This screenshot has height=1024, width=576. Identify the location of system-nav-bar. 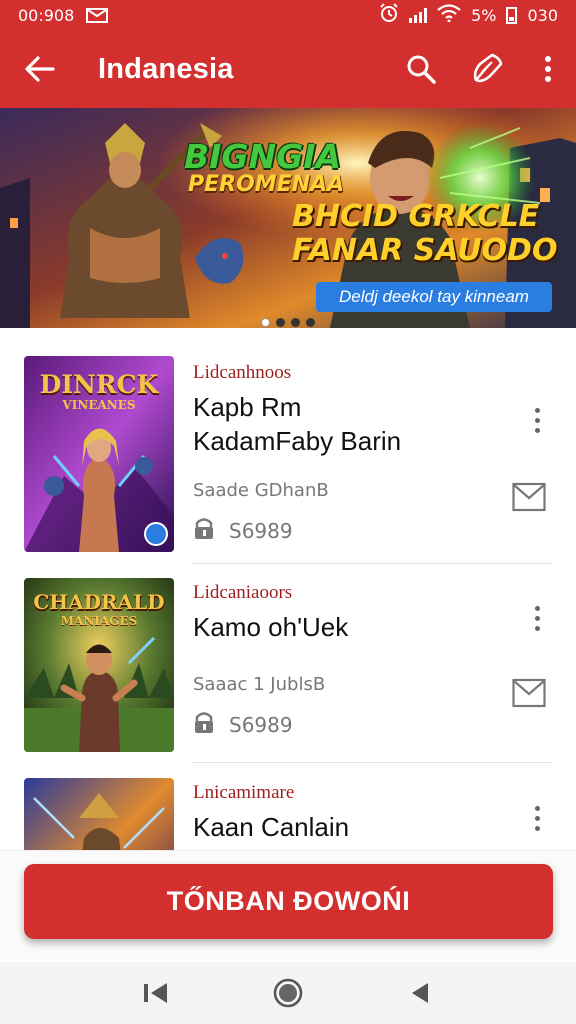
(288, 993).